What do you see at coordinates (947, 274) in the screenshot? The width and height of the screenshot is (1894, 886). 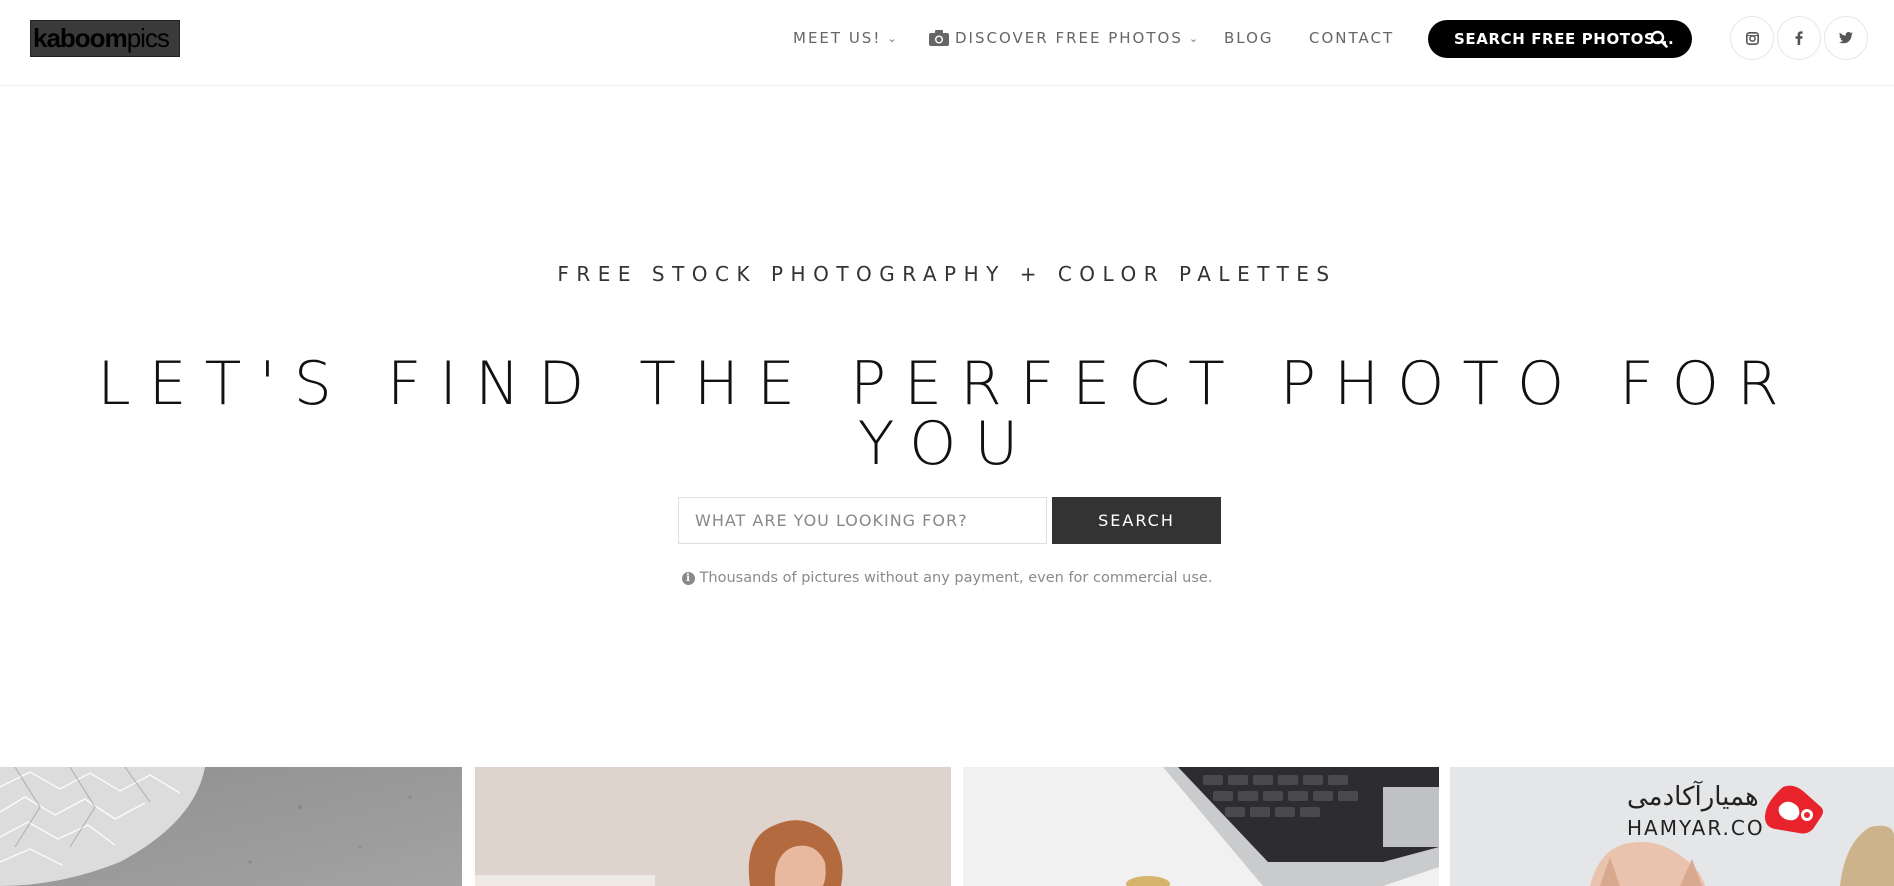 I see `hero-tagline: FREE STOCK PHOTOGRAPHY + COLOR PALETTES` at bounding box center [947, 274].